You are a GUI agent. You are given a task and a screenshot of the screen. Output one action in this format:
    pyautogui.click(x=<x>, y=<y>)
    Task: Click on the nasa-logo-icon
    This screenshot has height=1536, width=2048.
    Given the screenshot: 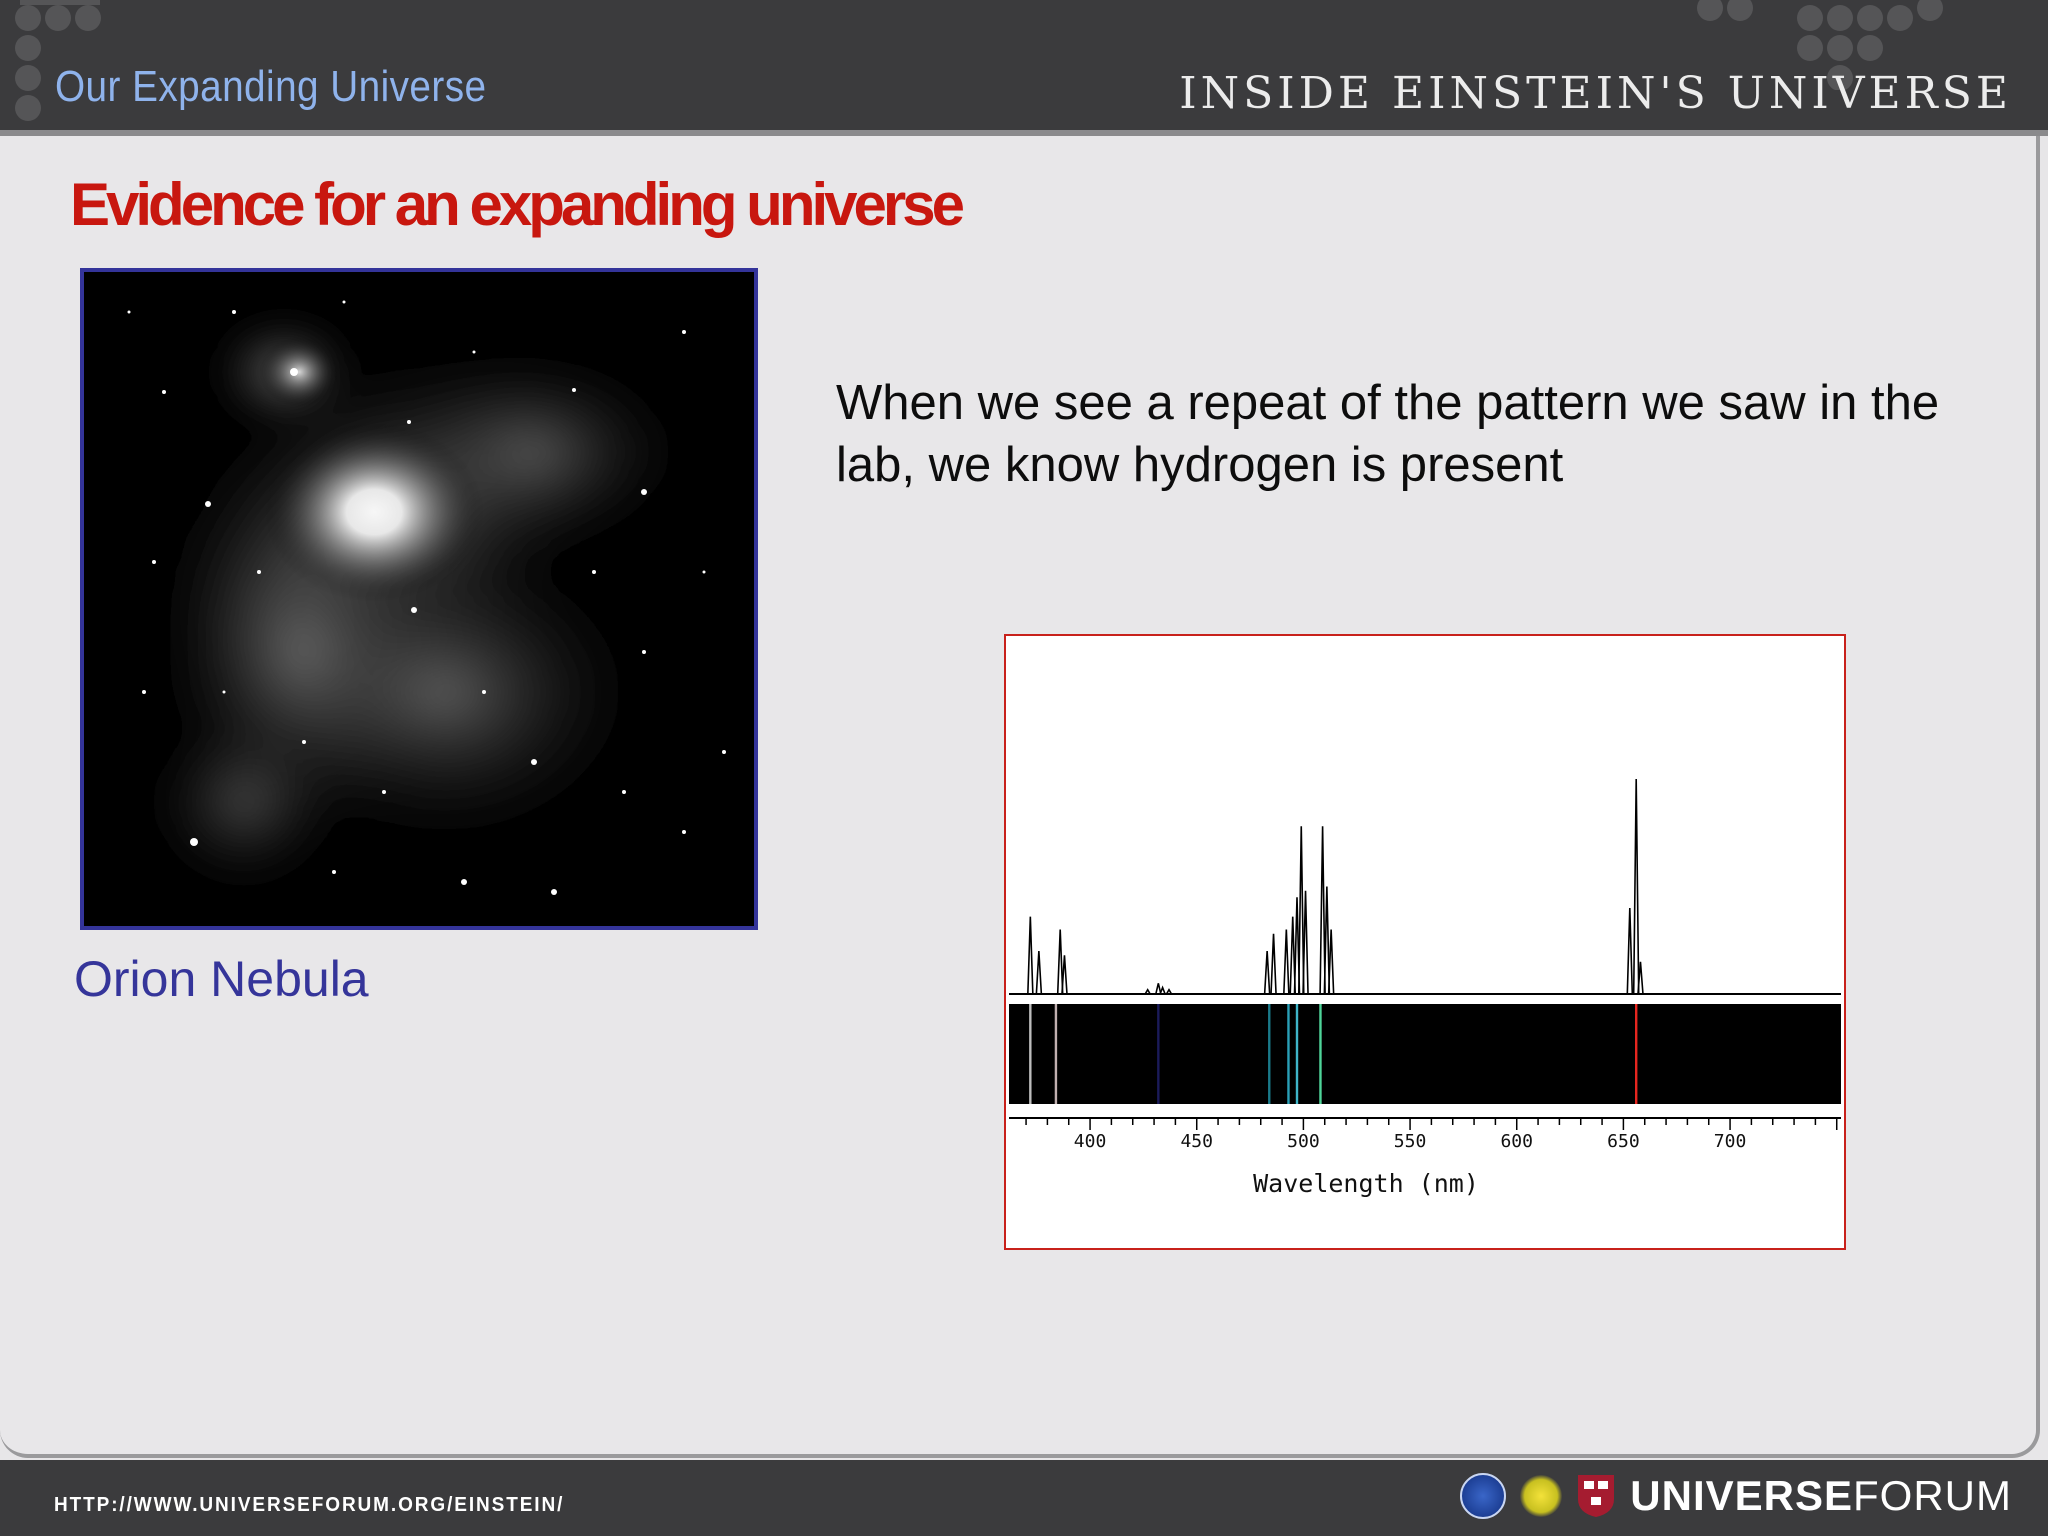 What is the action you would take?
    pyautogui.click(x=1483, y=1496)
    